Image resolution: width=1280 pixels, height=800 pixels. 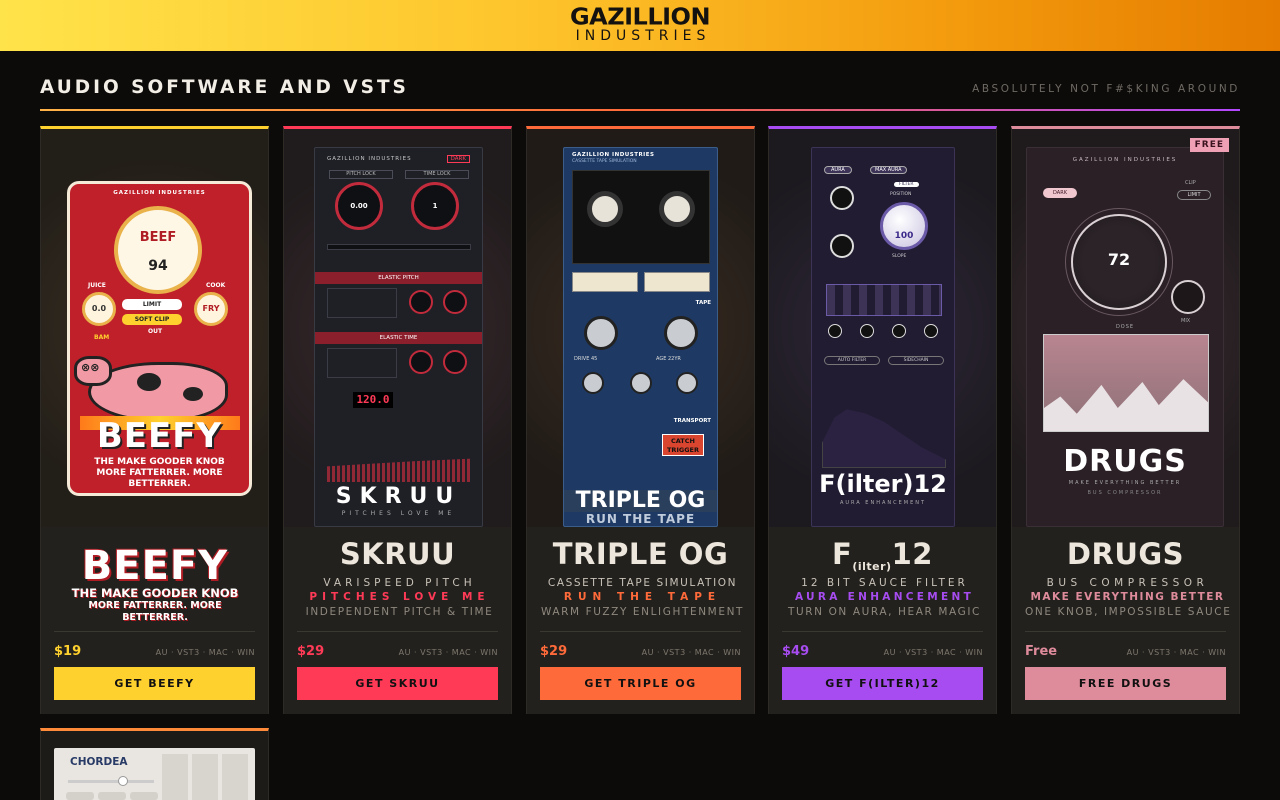 What do you see at coordinates (677, 282) in the screenshot?
I see `vu-meter-right` at bounding box center [677, 282].